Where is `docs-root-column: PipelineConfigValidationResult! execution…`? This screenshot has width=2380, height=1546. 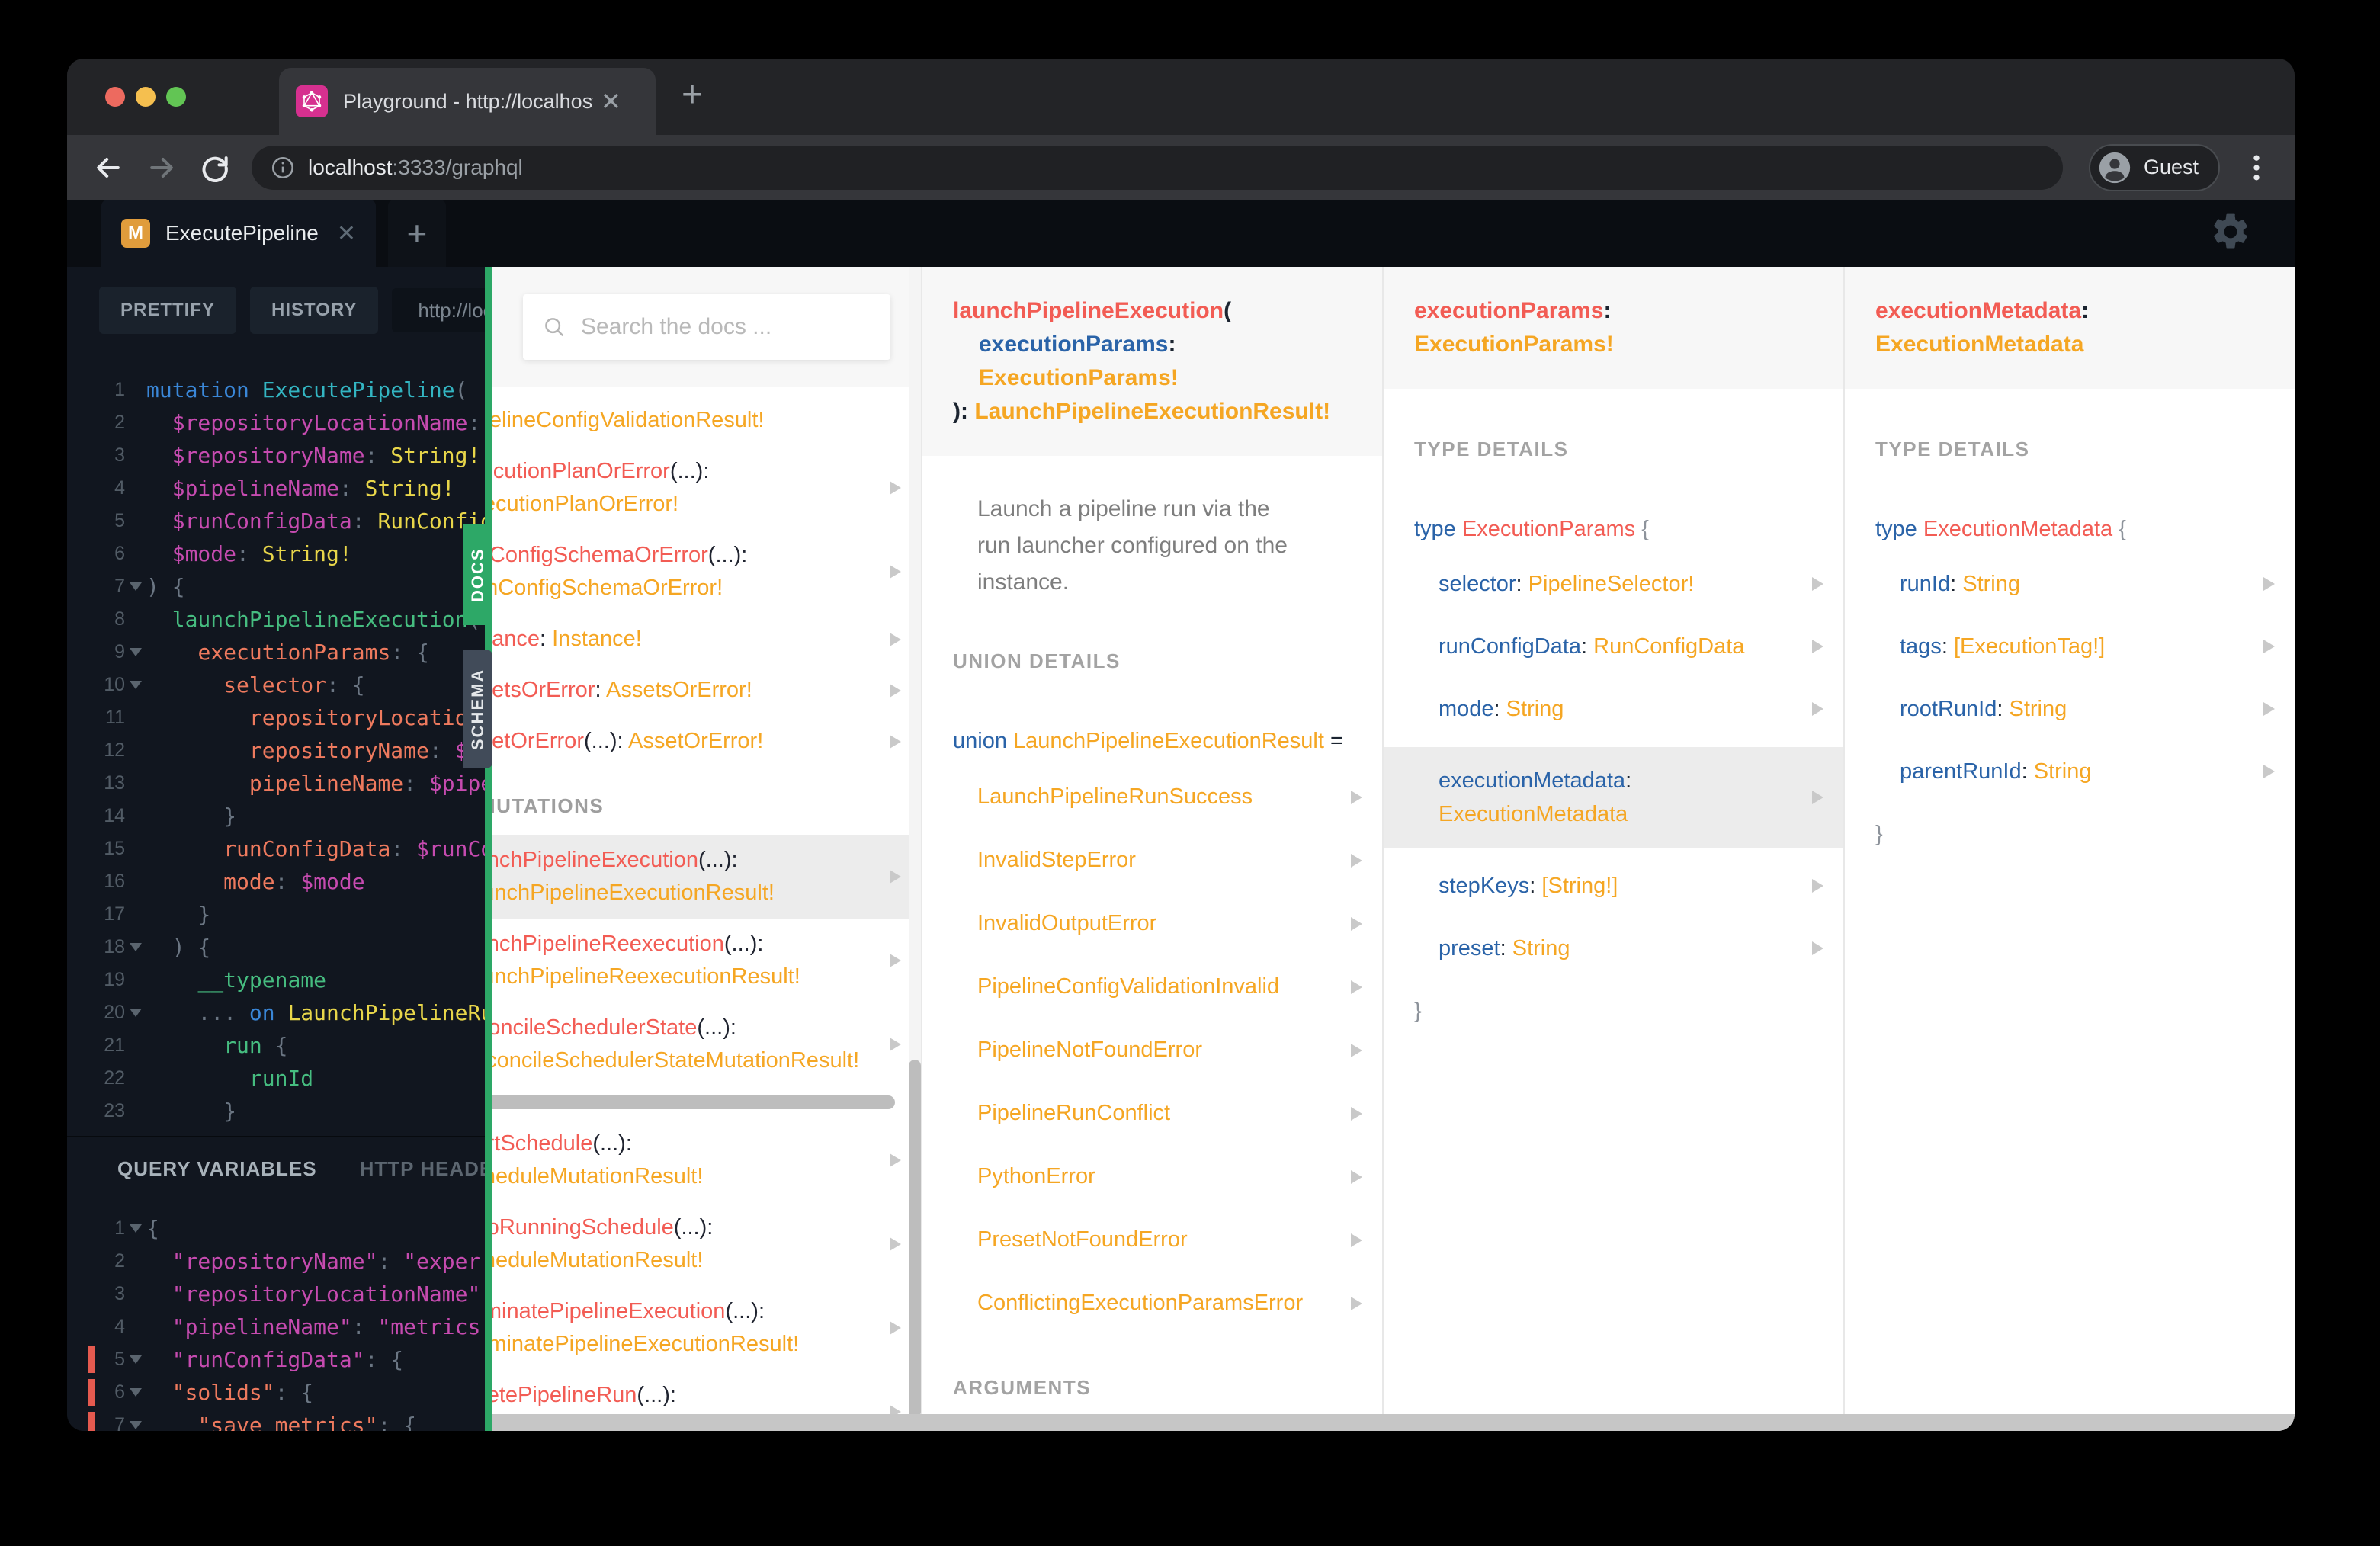
docs-root-column: PipelineConfigValidationResult! execution… is located at coordinates (707, 849).